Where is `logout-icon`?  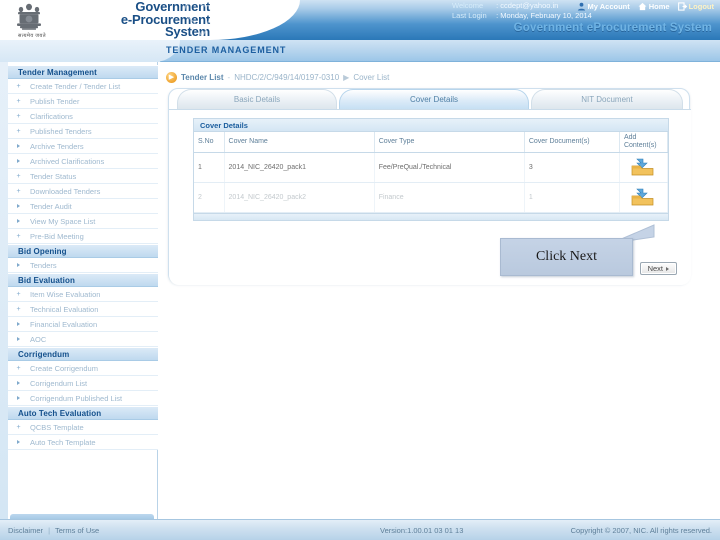 logout-icon is located at coordinates (682, 6).